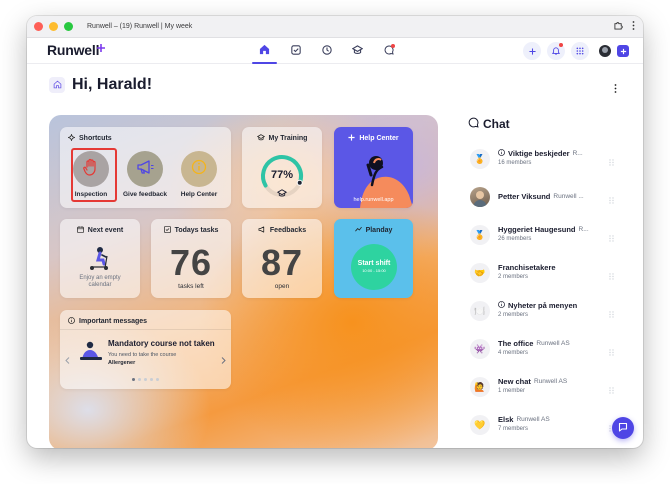 Image resolution: width=670 pixels, height=484 pixels. Describe the element at coordinates (388, 51) in the screenshot. I see `nav-chat` at that location.